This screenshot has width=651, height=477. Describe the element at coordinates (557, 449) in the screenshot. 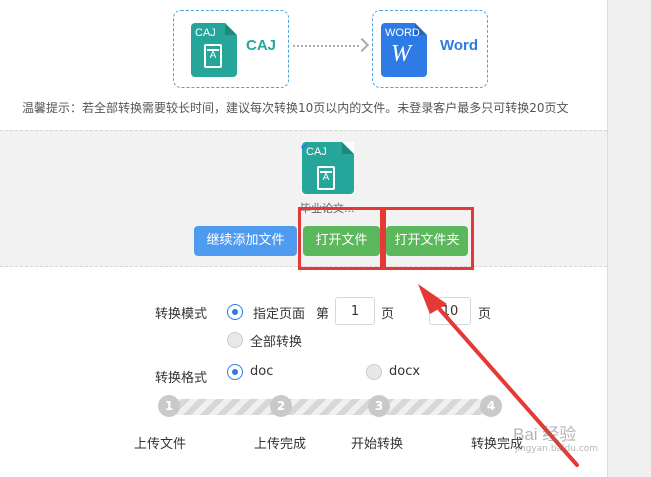

I see `watermark-url: jingyan.baidu.com` at that location.